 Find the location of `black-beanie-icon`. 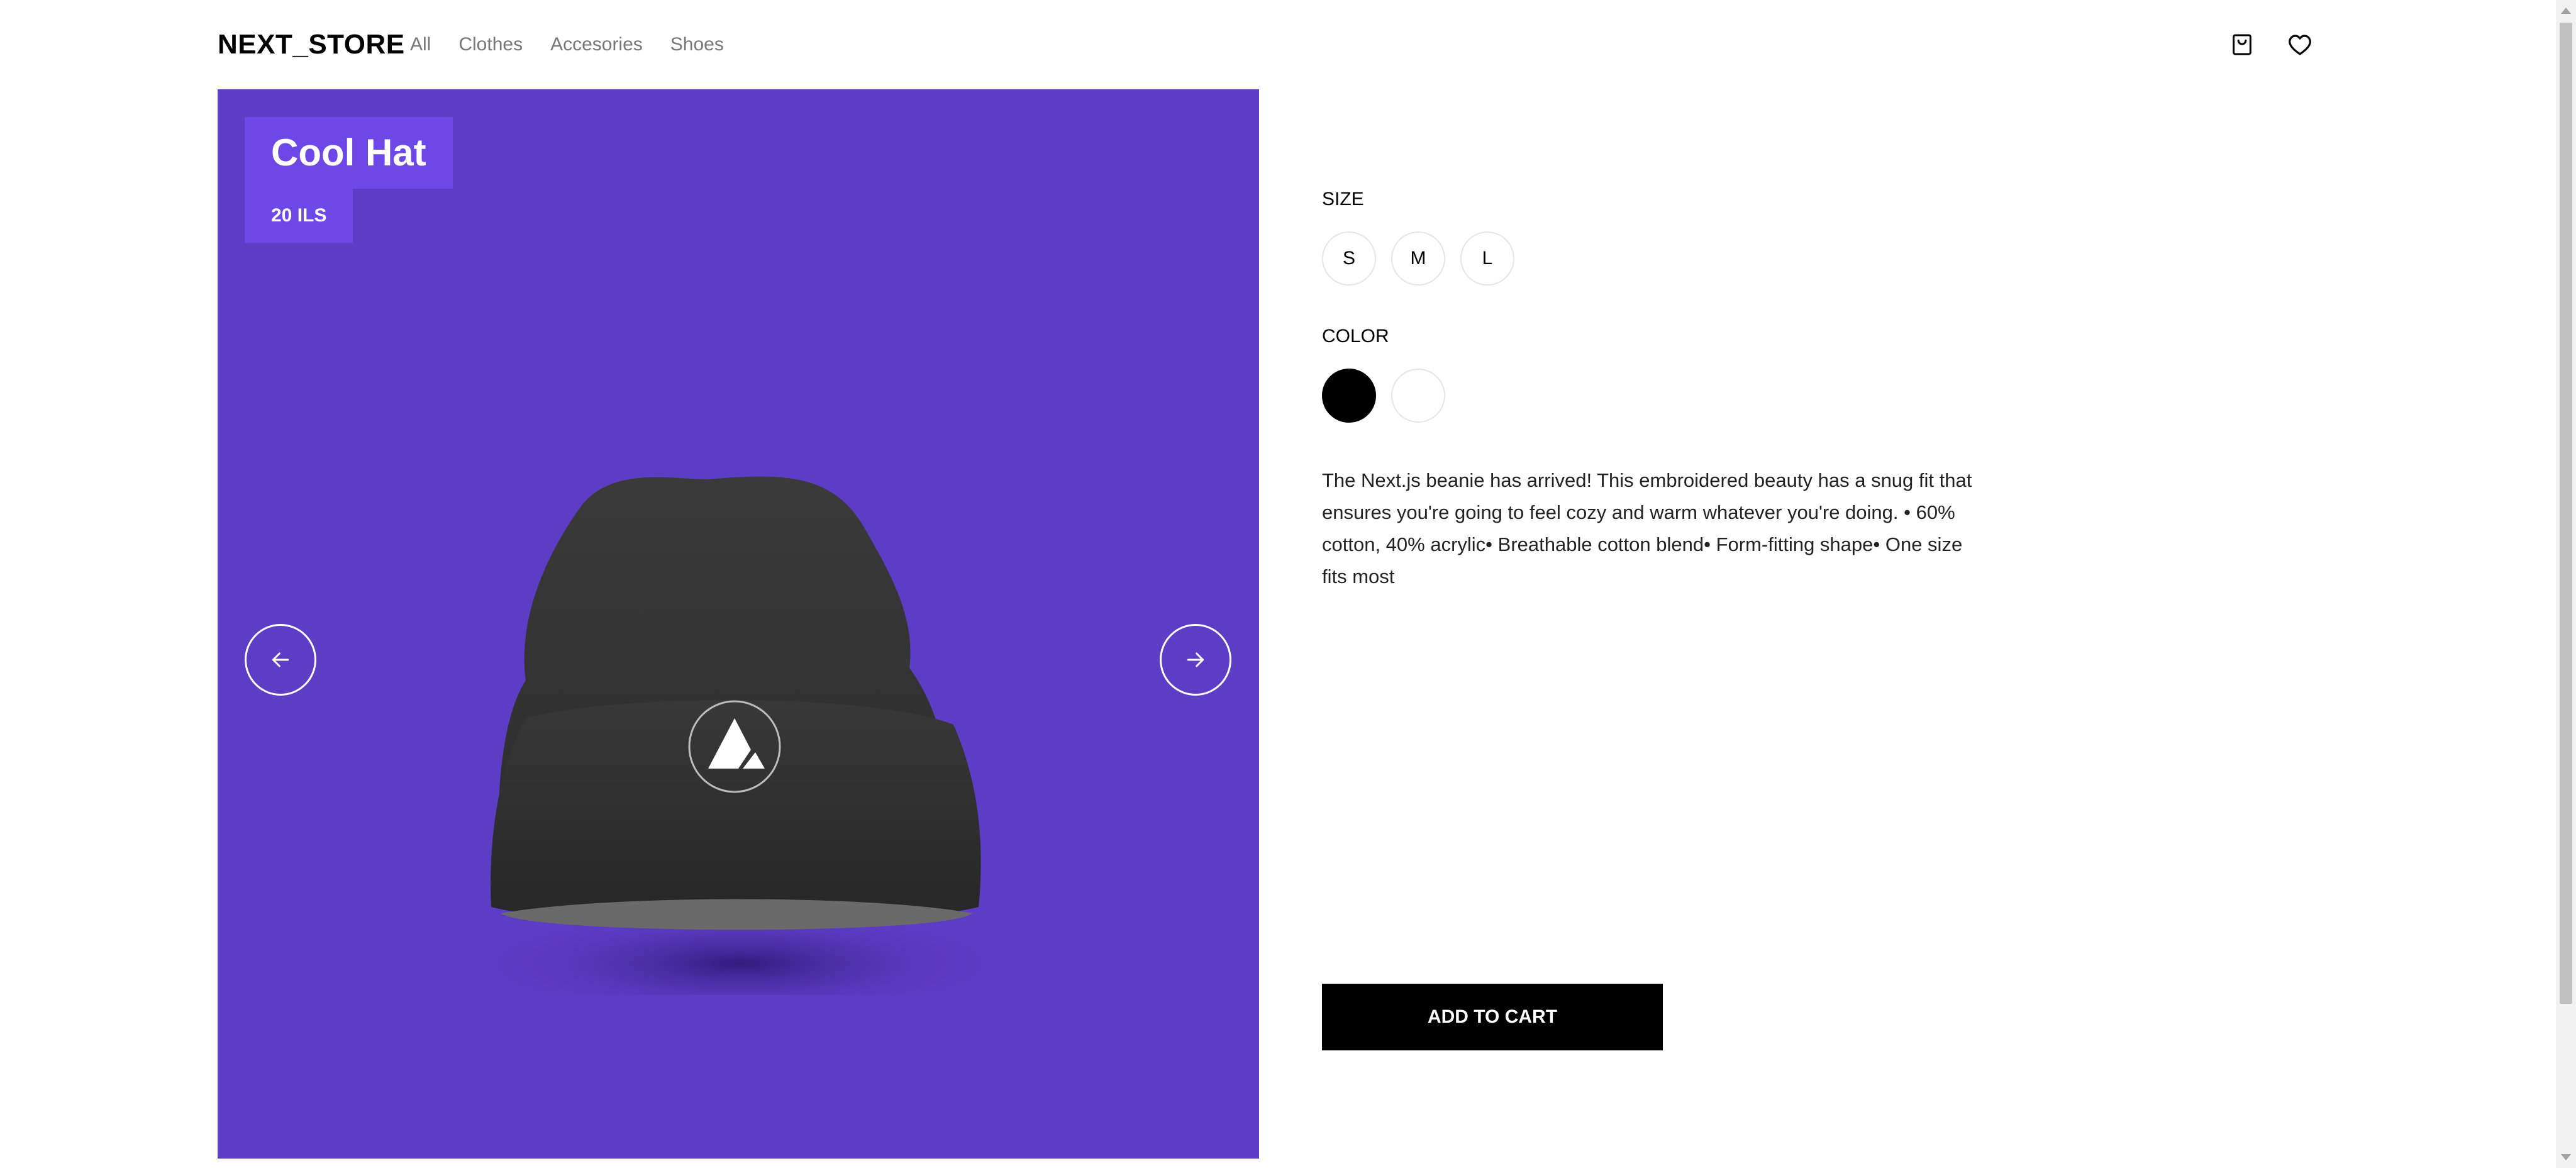

black-beanie-icon is located at coordinates (745, 693).